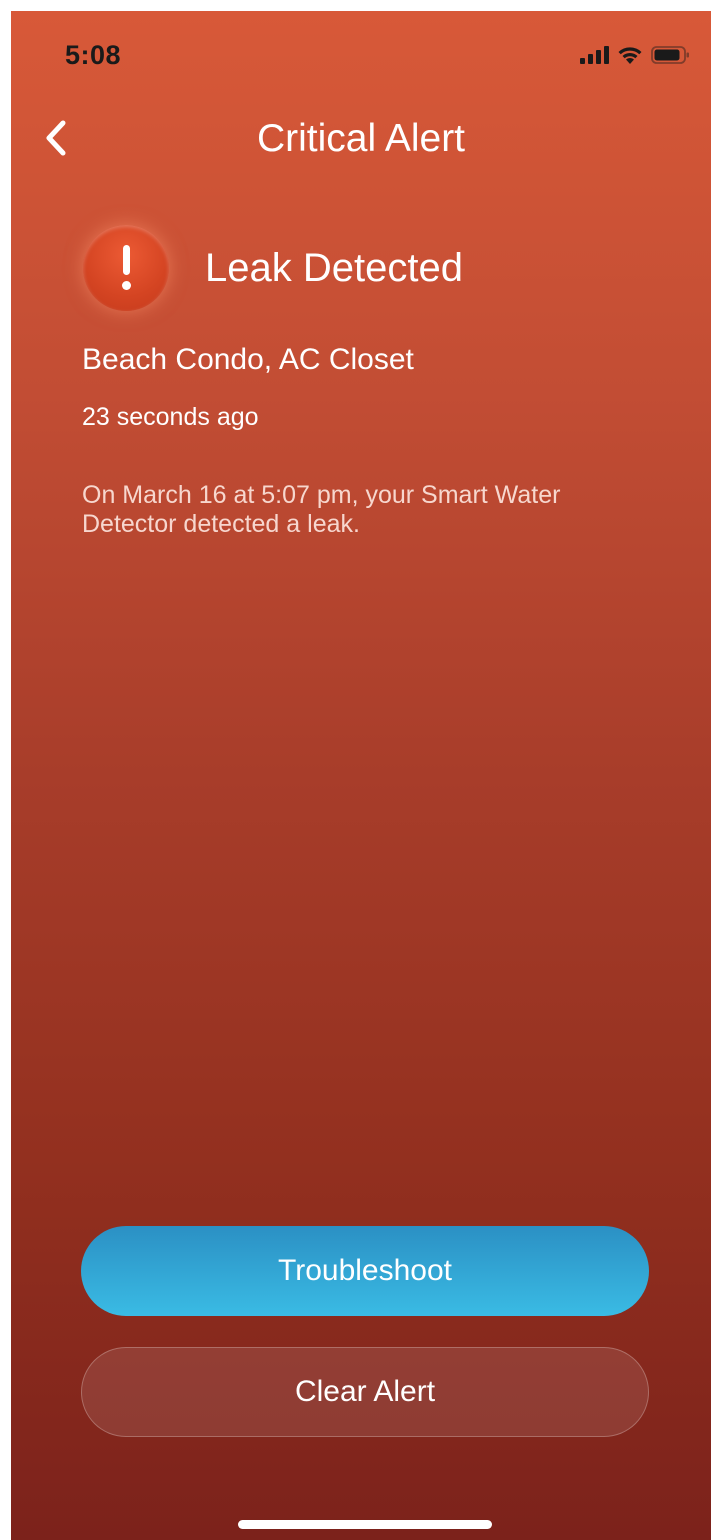  Describe the element at coordinates (365, 1271) in the screenshot. I see `troubleshoot-button: Troubleshoot` at that location.